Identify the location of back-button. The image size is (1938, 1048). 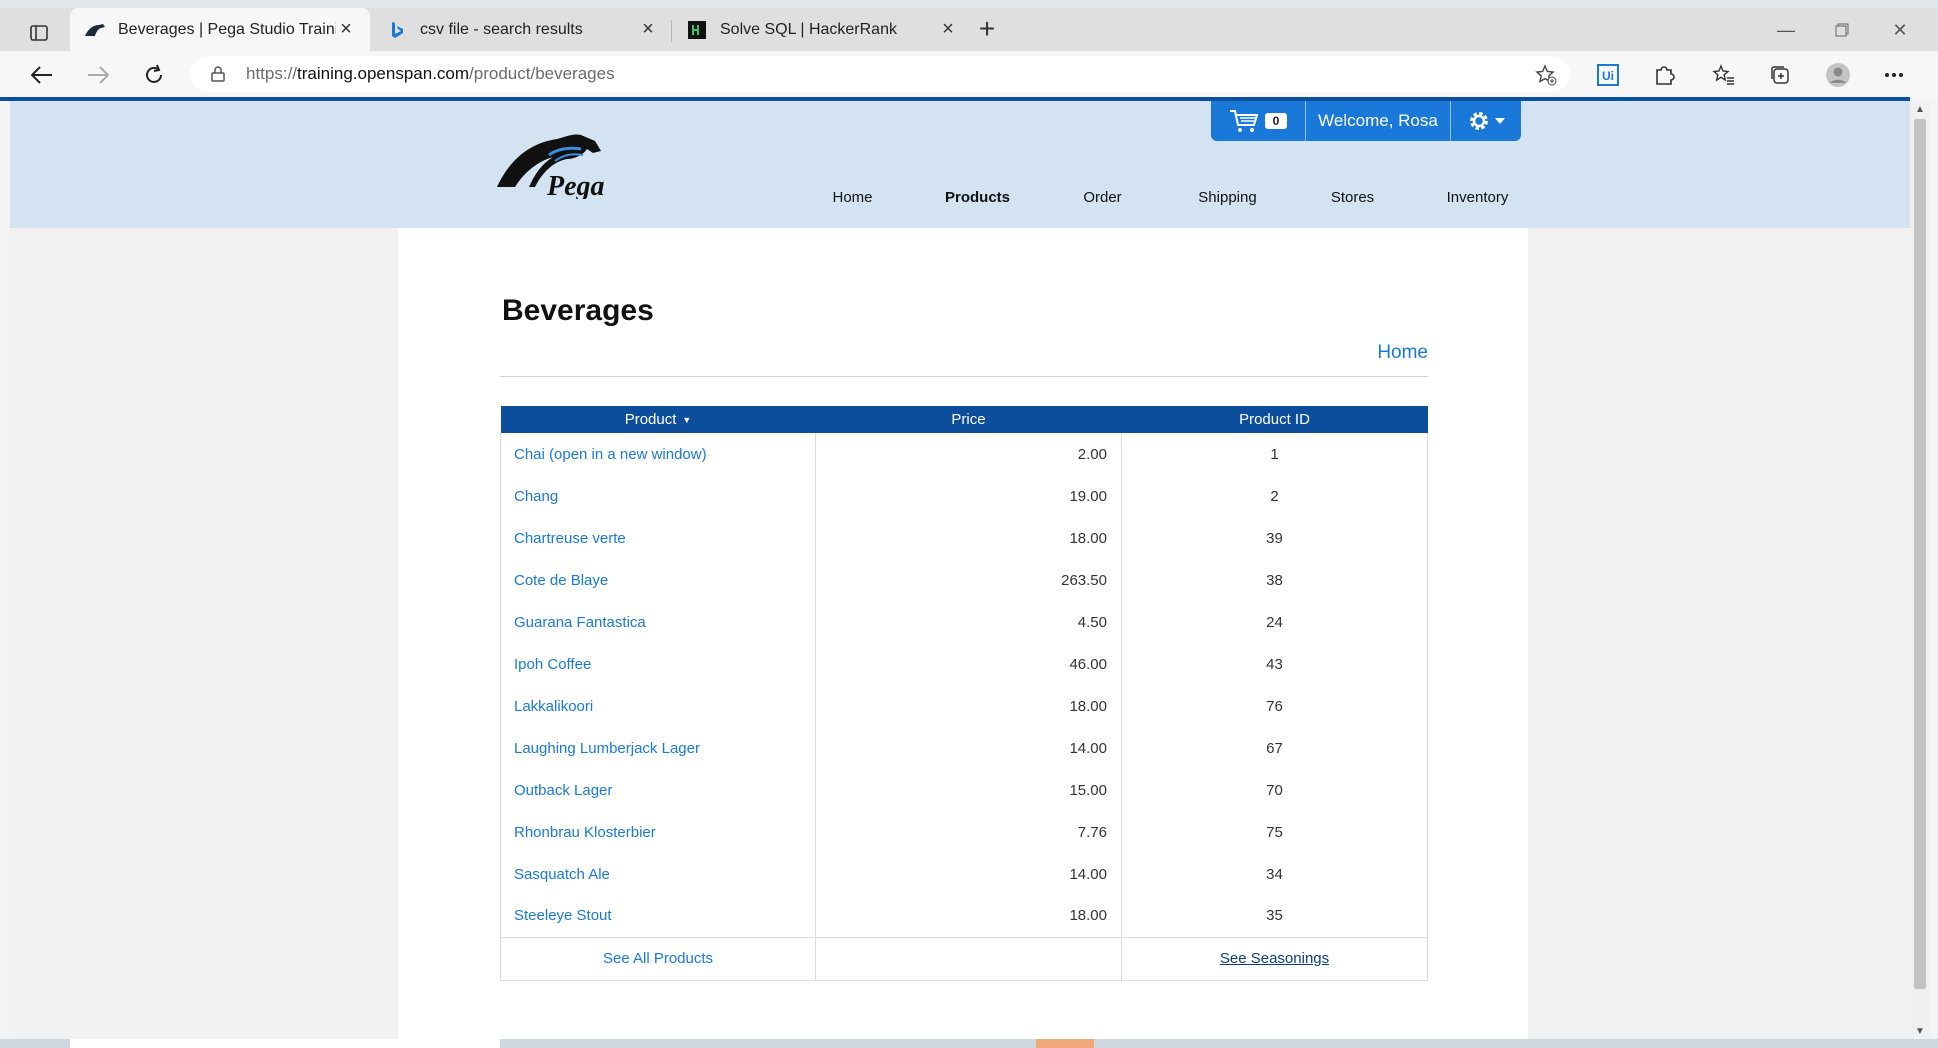
(42, 75).